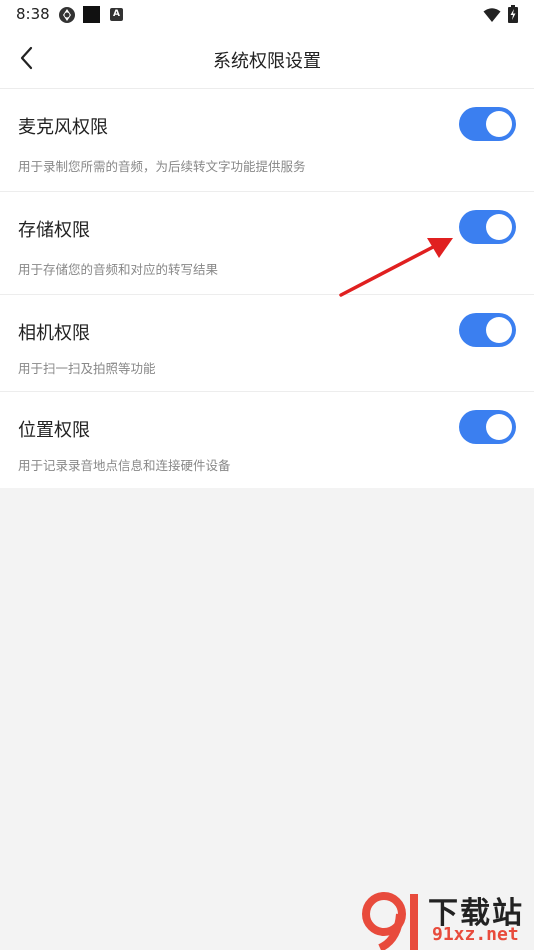 This screenshot has width=534, height=950. Describe the element at coordinates (267, 440) in the screenshot. I see `permission-item-location: 位置权限 用于记录录音地点信息和连接硬件设备` at that location.